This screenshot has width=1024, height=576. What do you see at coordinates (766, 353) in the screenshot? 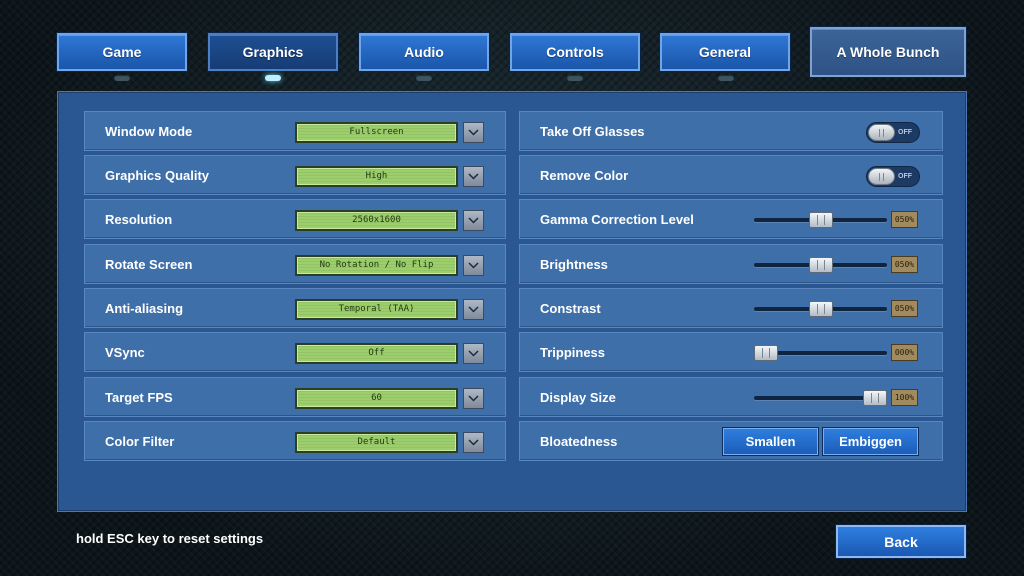
I see `trippiness-slider-handle` at bounding box center [766, 353].